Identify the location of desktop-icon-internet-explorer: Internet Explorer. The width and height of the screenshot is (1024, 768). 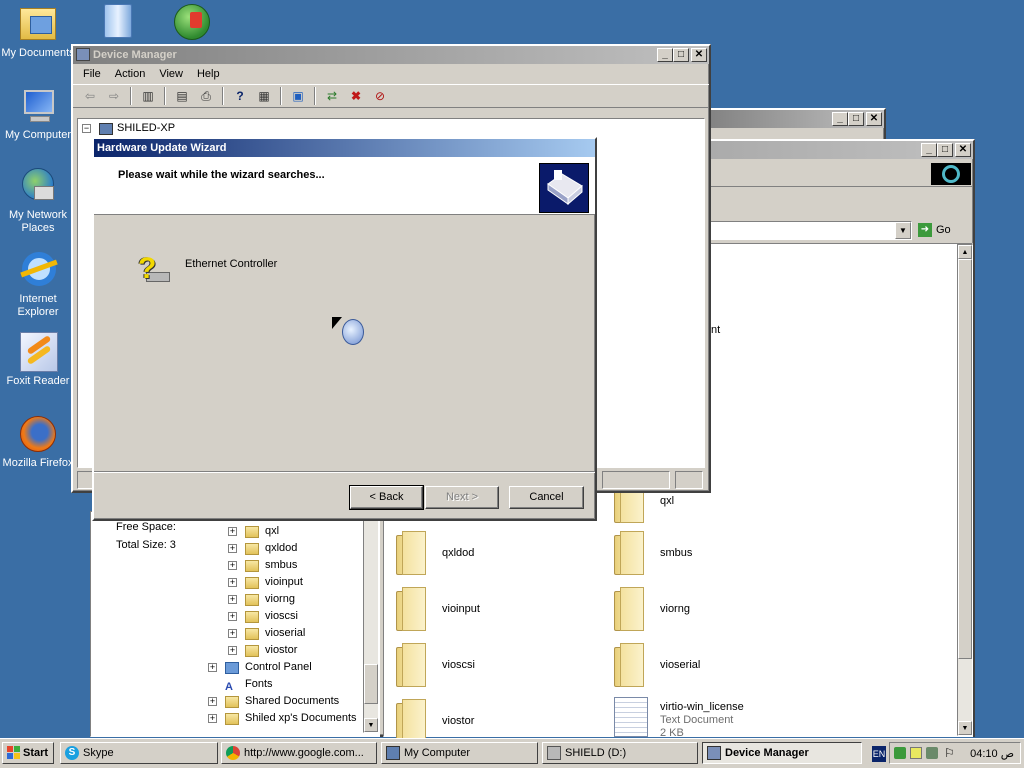
(38, 284).